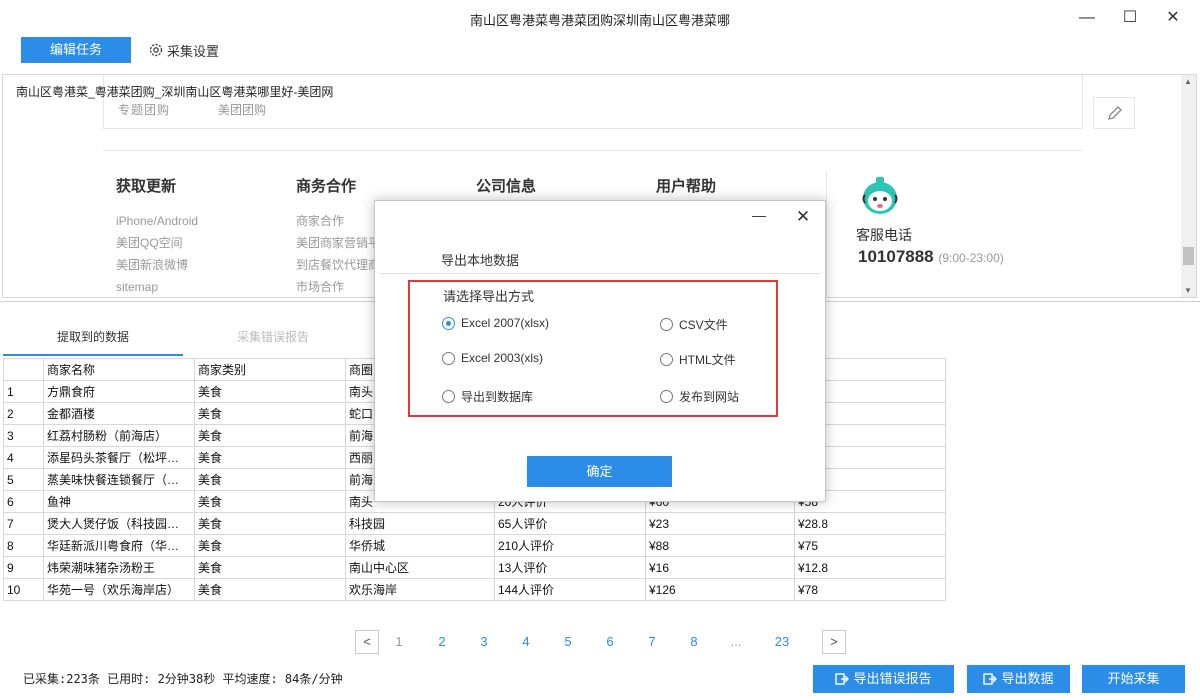 This screenshot has height=700, width=1200. Describe the element at coordinates (489, 296) in the screenshot. I see `export-question: 请选择导出方式` at that location.